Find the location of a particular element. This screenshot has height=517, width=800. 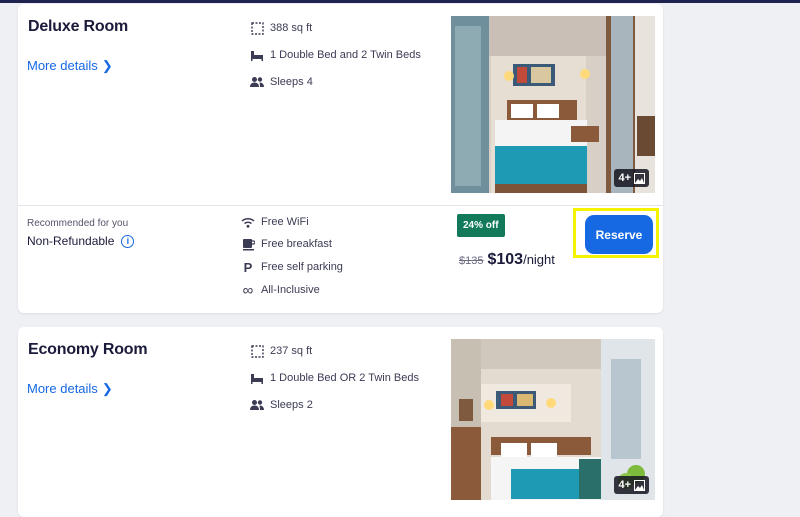

top-bar is located at coordinates (400, 1).